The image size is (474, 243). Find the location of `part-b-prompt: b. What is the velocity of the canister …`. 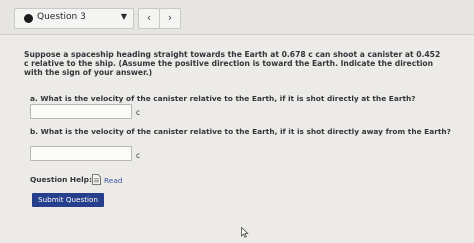

part-b-prompt: b. What is the velocity of the canister … is located at coordinates (240, 131).